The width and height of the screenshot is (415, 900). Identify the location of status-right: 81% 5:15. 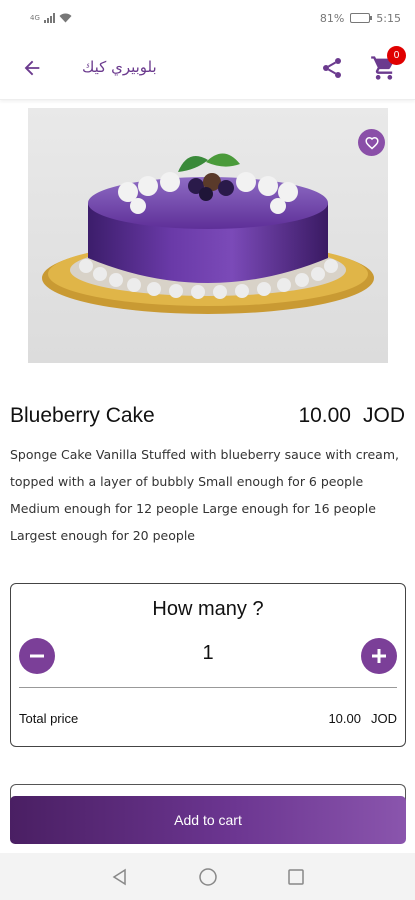
(360, 18).